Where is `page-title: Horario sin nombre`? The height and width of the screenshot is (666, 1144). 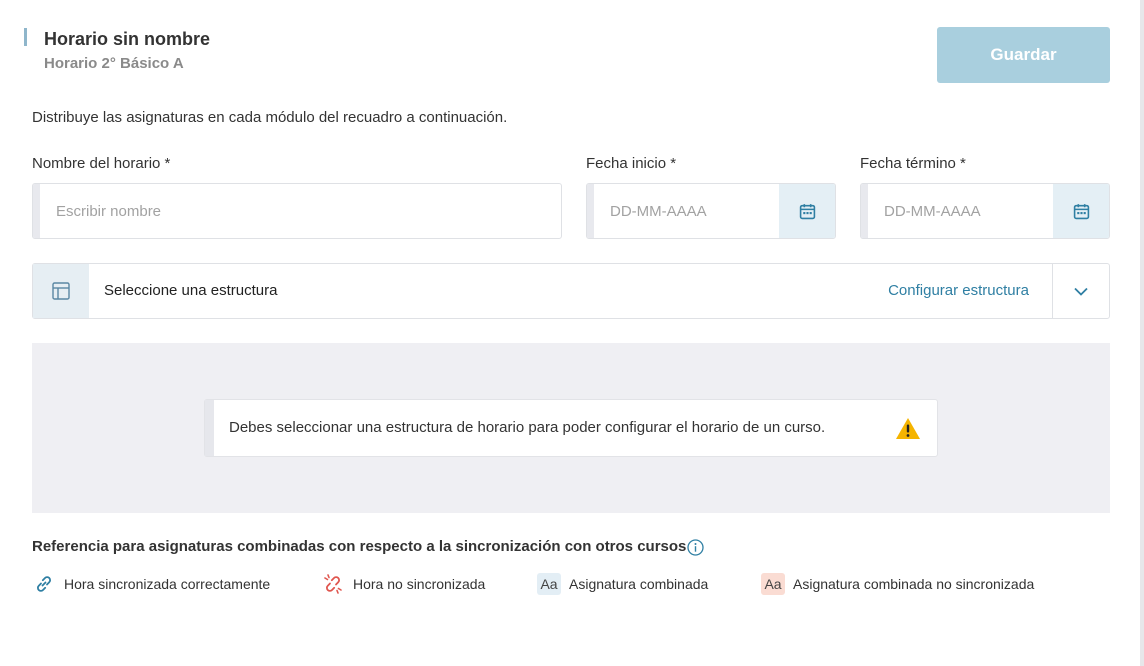
page-title: Horario sin nombre is located at coordinates (127, 39).